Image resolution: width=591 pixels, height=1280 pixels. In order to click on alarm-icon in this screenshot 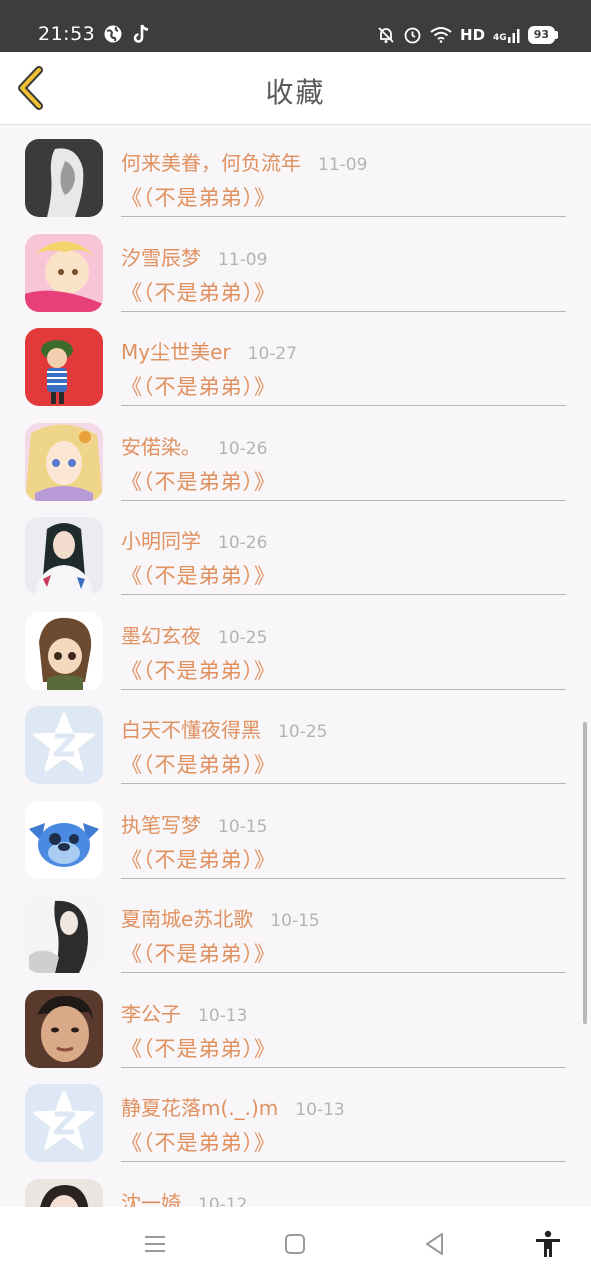, I will do `click(412, 35)`.